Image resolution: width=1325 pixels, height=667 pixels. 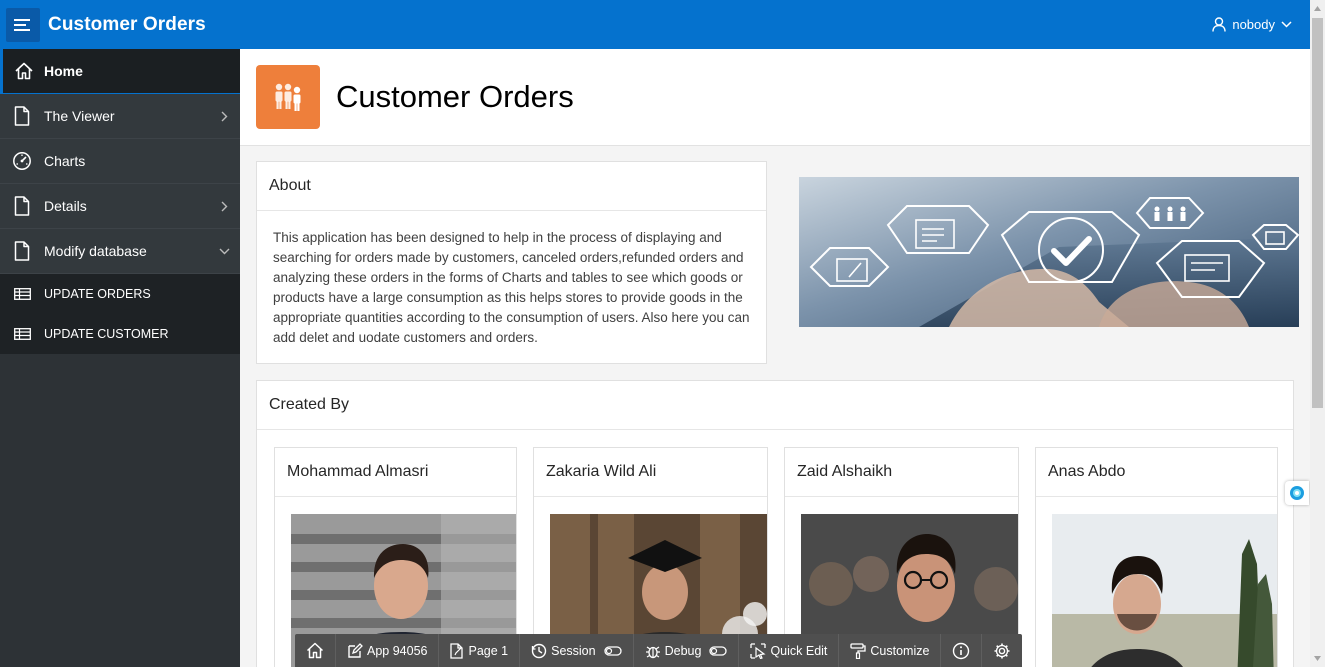 What do you see at coordinates (900, 650) in the screenshot?
I see `devbar-customize-label: Customize` at bounding box center [900, 650].